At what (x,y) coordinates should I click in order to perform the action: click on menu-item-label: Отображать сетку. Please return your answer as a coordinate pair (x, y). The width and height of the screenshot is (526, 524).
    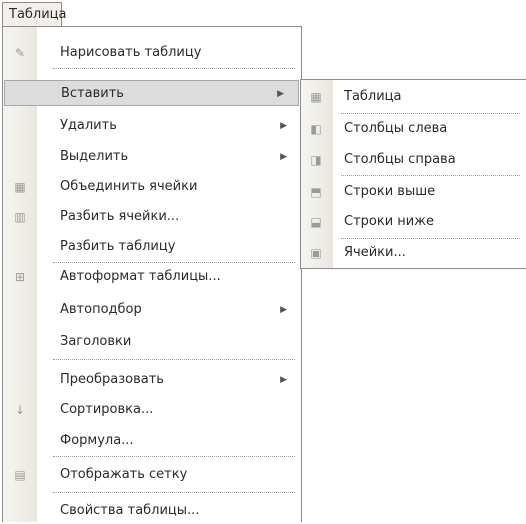
    Looking at the image, I should click on (124, 474).